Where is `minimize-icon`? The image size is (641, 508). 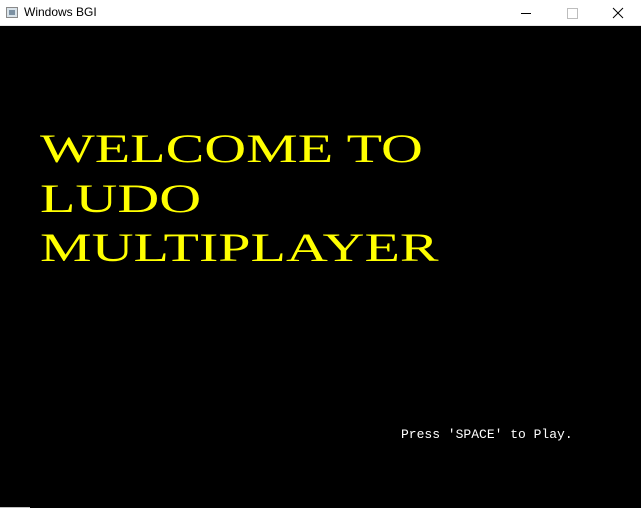 minimize-icon is located at coordinates (526, 13).